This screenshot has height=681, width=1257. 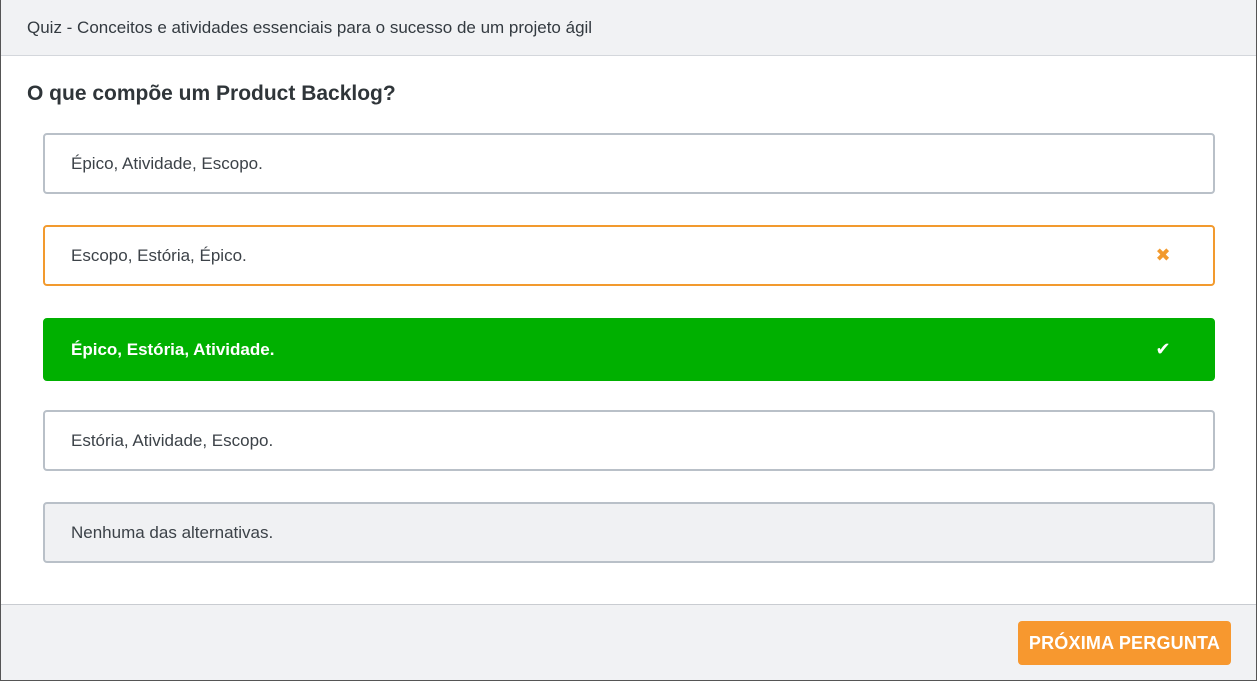 What do you see at coordinates (629, 440) in the screenshot?
I see `answer-option-4: Estória, Atividade, Escopo.` at bounding box center [629, 440].